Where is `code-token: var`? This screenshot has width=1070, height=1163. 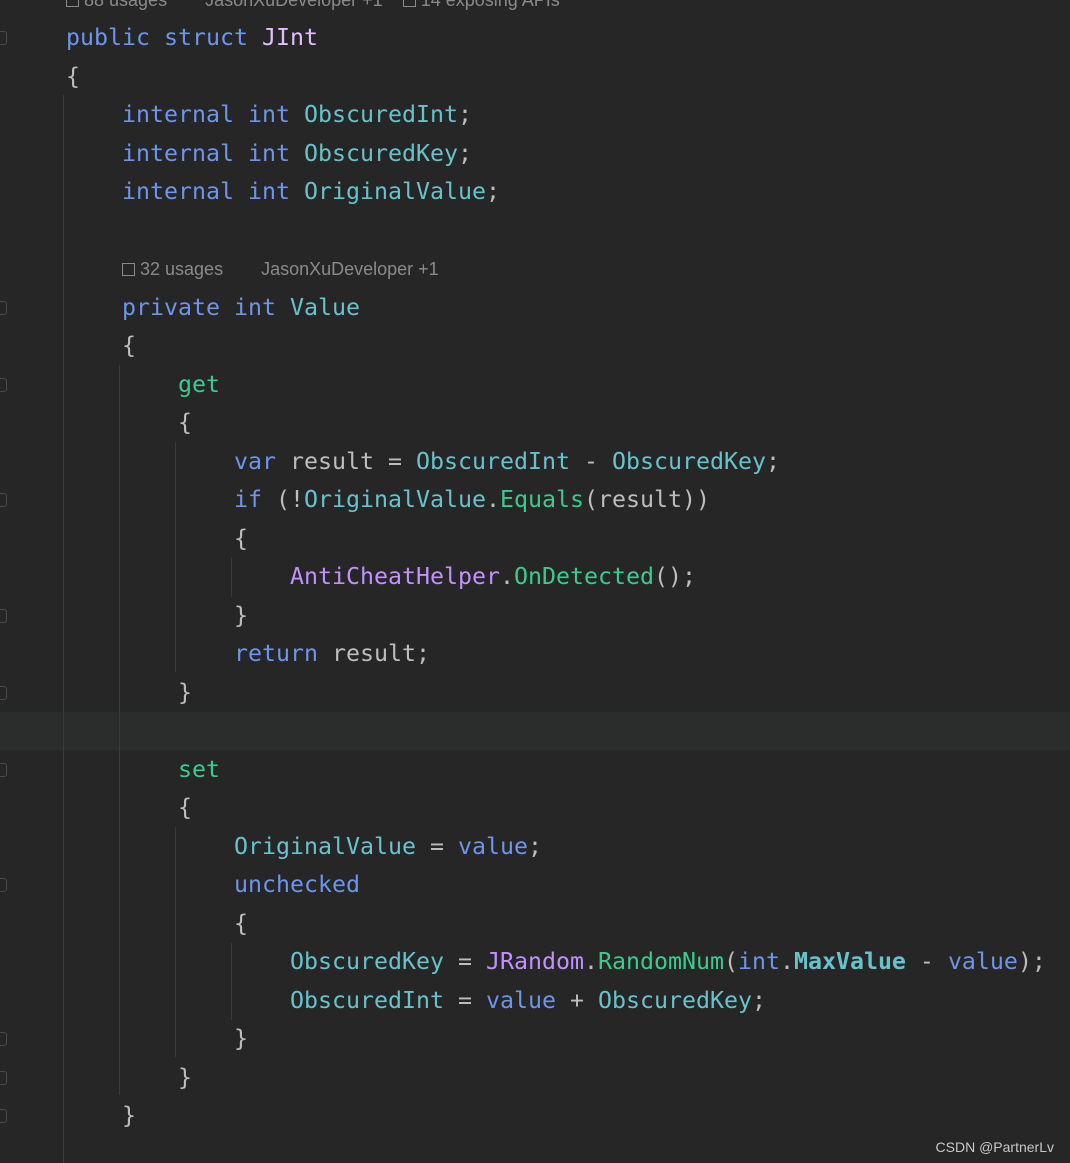
code-token: var is located at coordinates (255, 461).